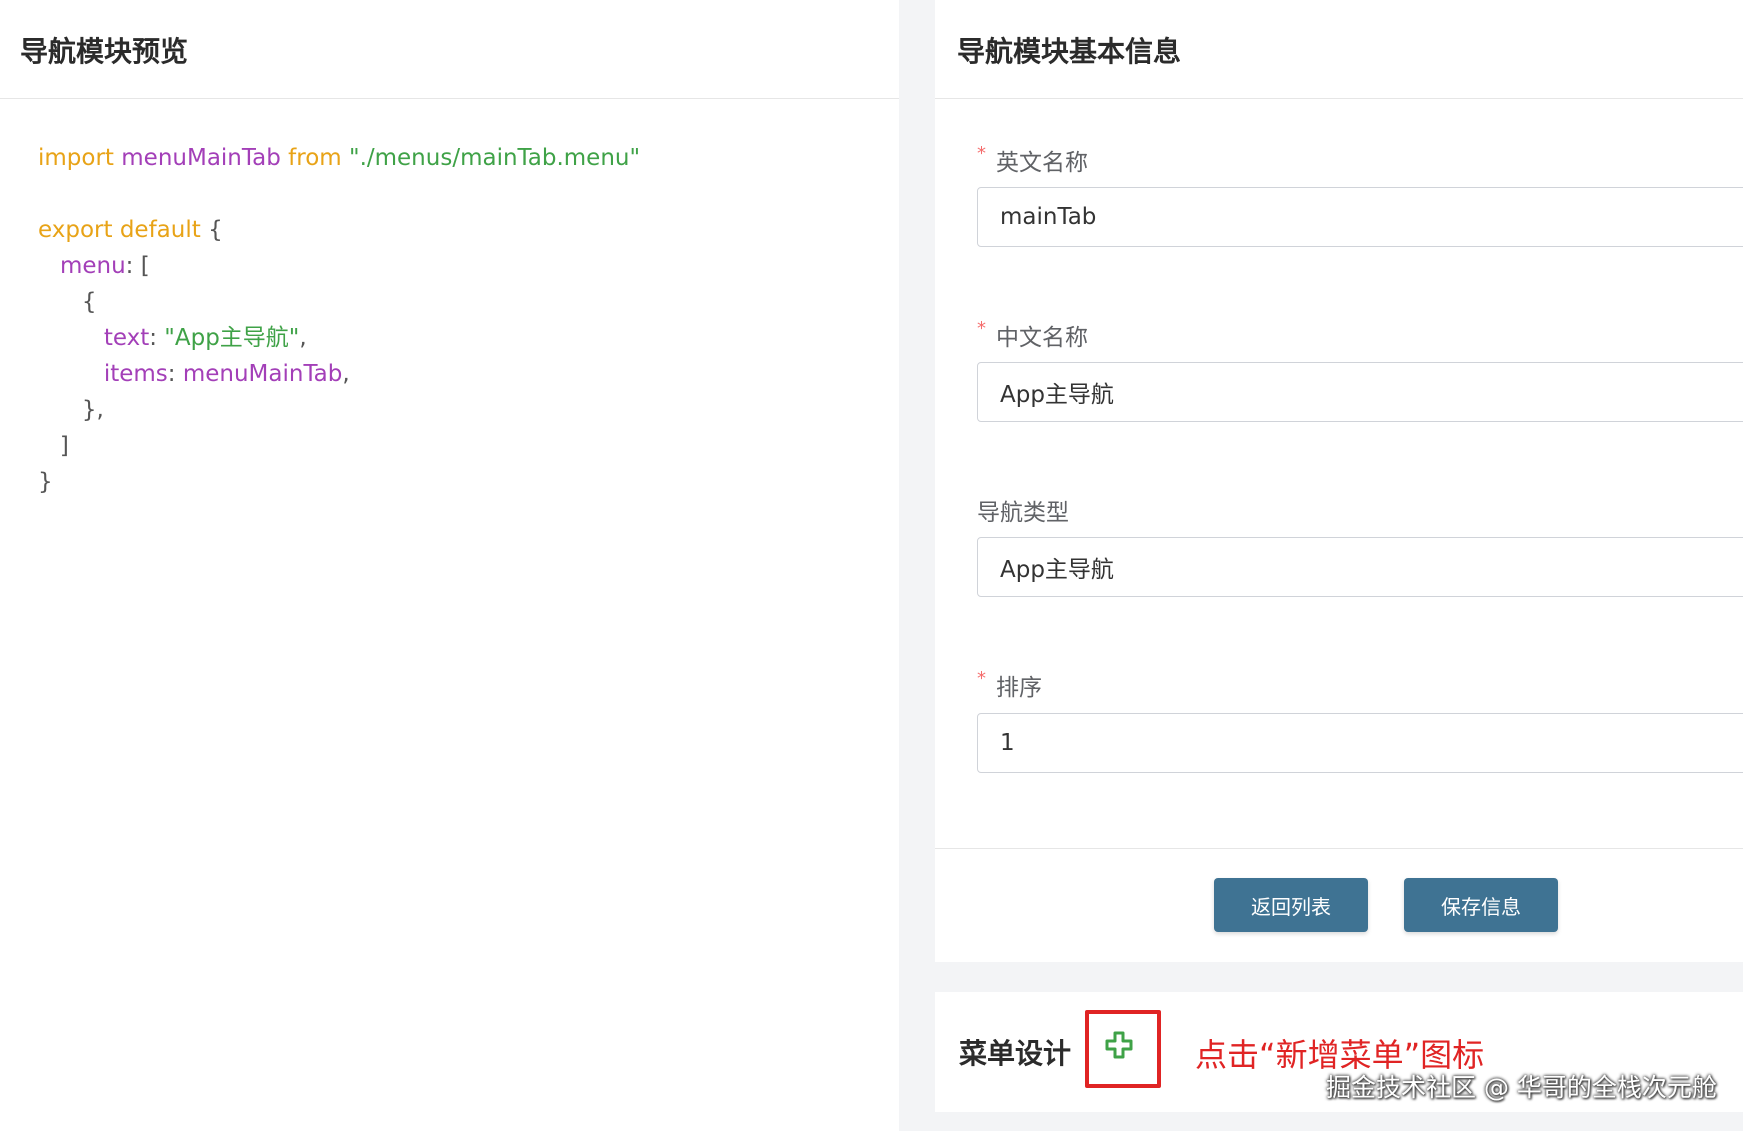  Describe the element at coordinates (226, 374) in the screenshot. I see `code-line: items: menuMainTab,` at that location.